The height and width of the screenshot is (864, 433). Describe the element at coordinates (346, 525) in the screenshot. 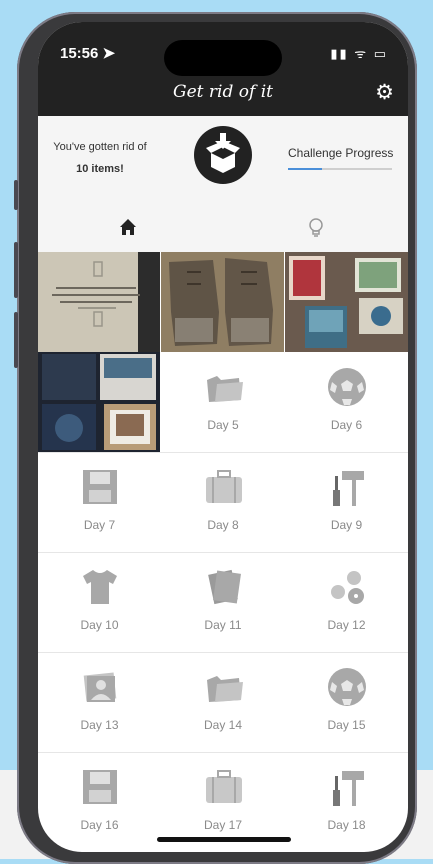

I see `day-label: Day 9` at that location.